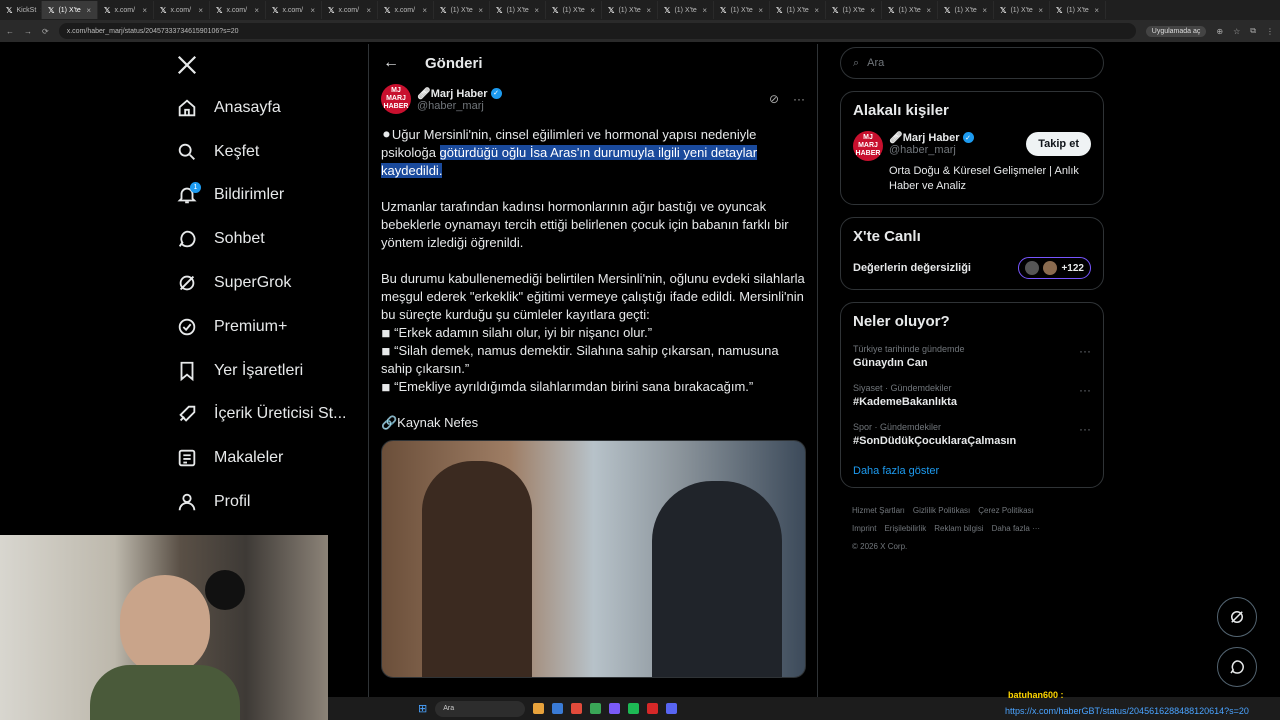  What do you see at coordinates (878, 510) in the screenshot?
I see `footer-link: Hizmet Şartları` at bounding box center [878, 510].